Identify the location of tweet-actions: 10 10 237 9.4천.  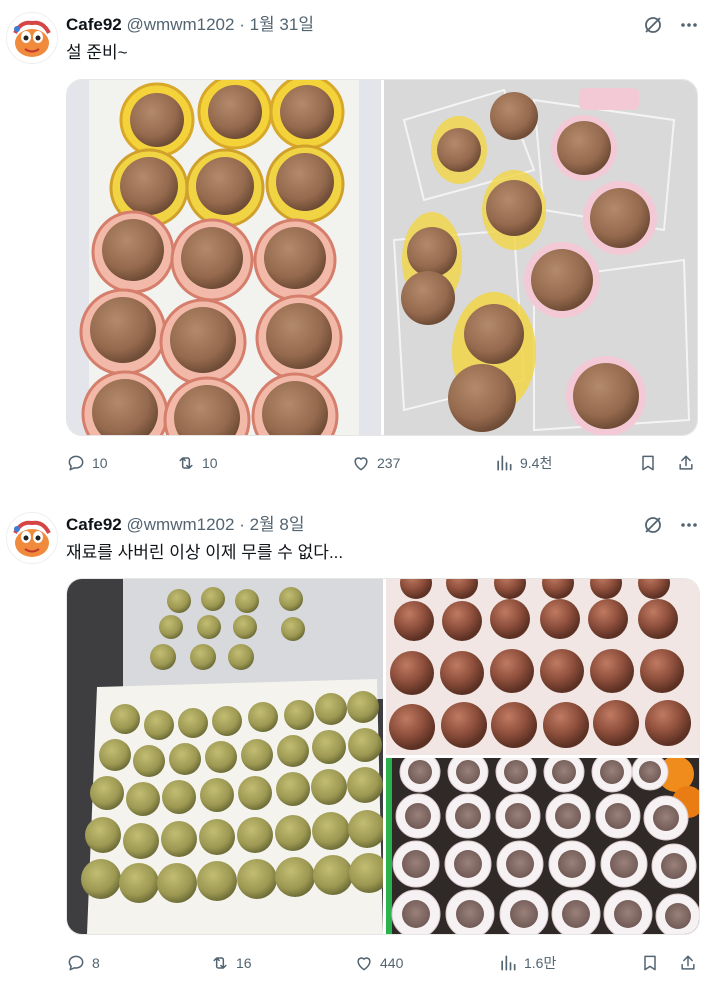
(382, 463).